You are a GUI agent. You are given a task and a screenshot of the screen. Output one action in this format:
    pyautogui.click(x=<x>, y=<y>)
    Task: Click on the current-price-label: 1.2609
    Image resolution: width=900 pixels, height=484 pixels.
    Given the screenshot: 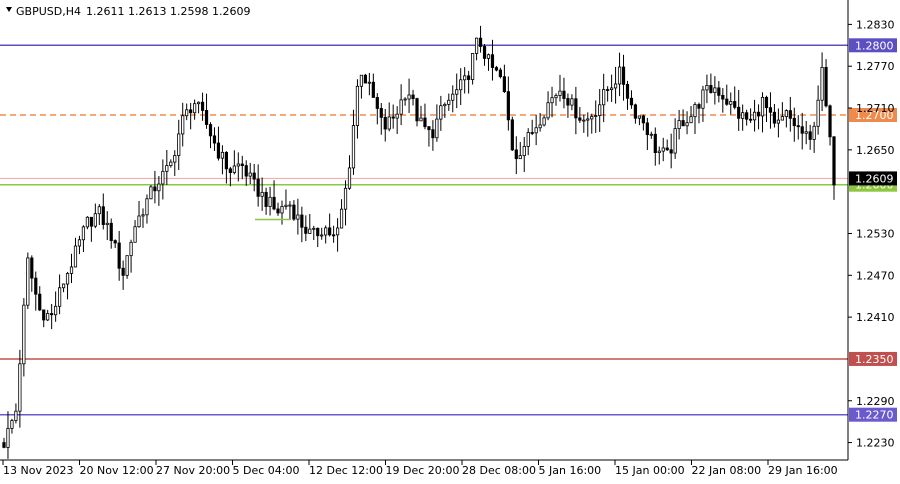 What is the action you would take?
    pyautogui.click(x=874, y=178)
    